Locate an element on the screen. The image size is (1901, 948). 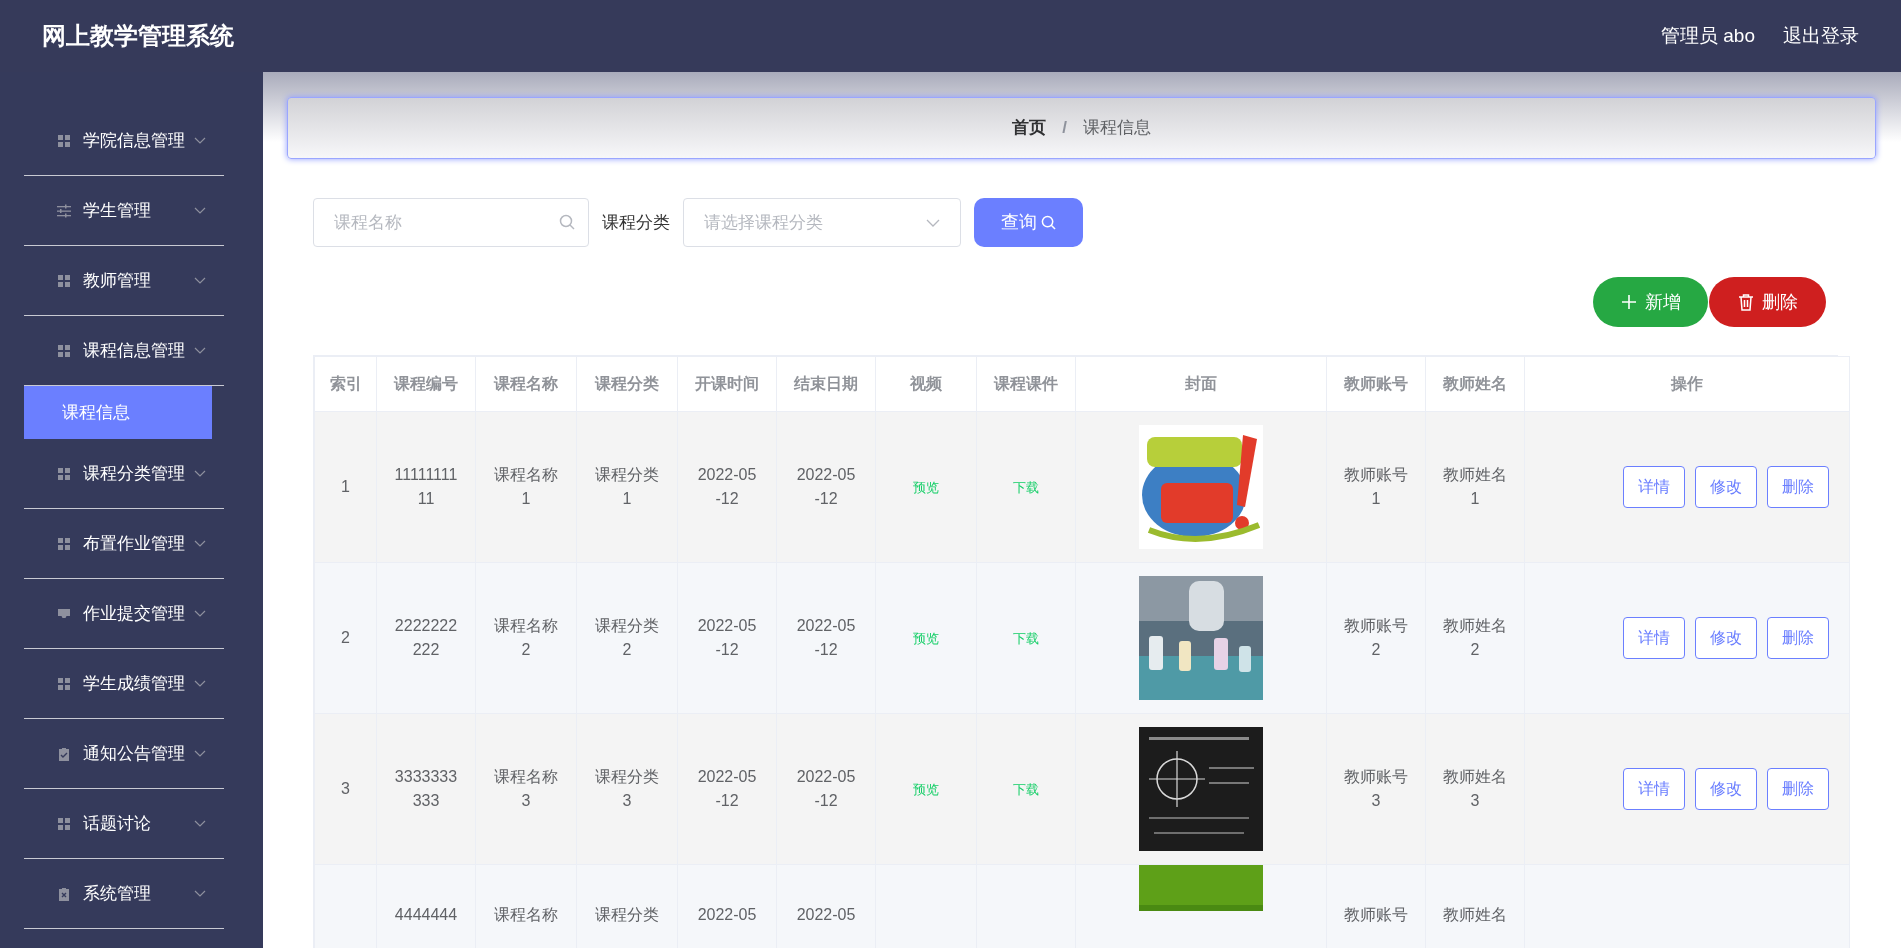
table-cell-text: 教师姓名3 is located at coordinates (1475, 789).